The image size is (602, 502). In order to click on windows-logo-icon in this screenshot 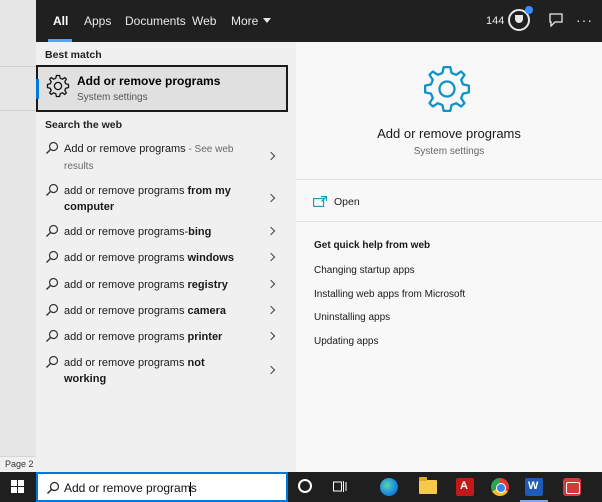, I will do `click(18, 487)`.